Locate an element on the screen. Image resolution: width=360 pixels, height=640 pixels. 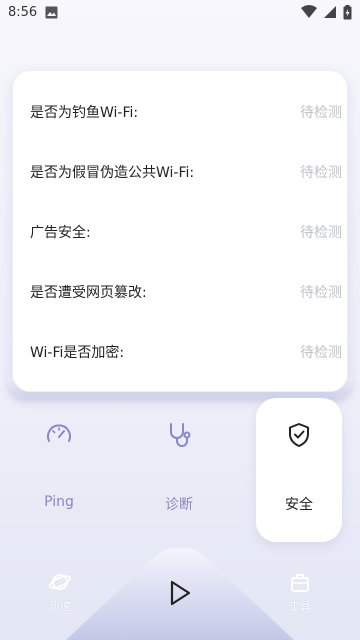
bottom-nav: 测速 工具 is located at coordinates (180, 594).